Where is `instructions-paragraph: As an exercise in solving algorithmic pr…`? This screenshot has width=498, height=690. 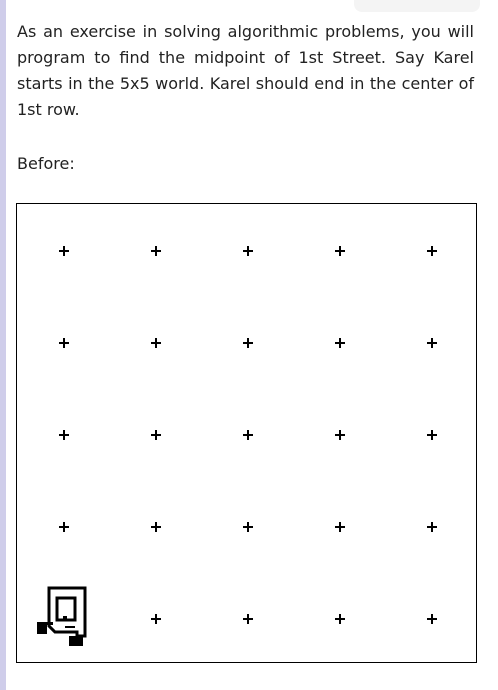
instructions-paragraph: As an exercise in solving algorithmic pr… is located at coordinates (245, 70).